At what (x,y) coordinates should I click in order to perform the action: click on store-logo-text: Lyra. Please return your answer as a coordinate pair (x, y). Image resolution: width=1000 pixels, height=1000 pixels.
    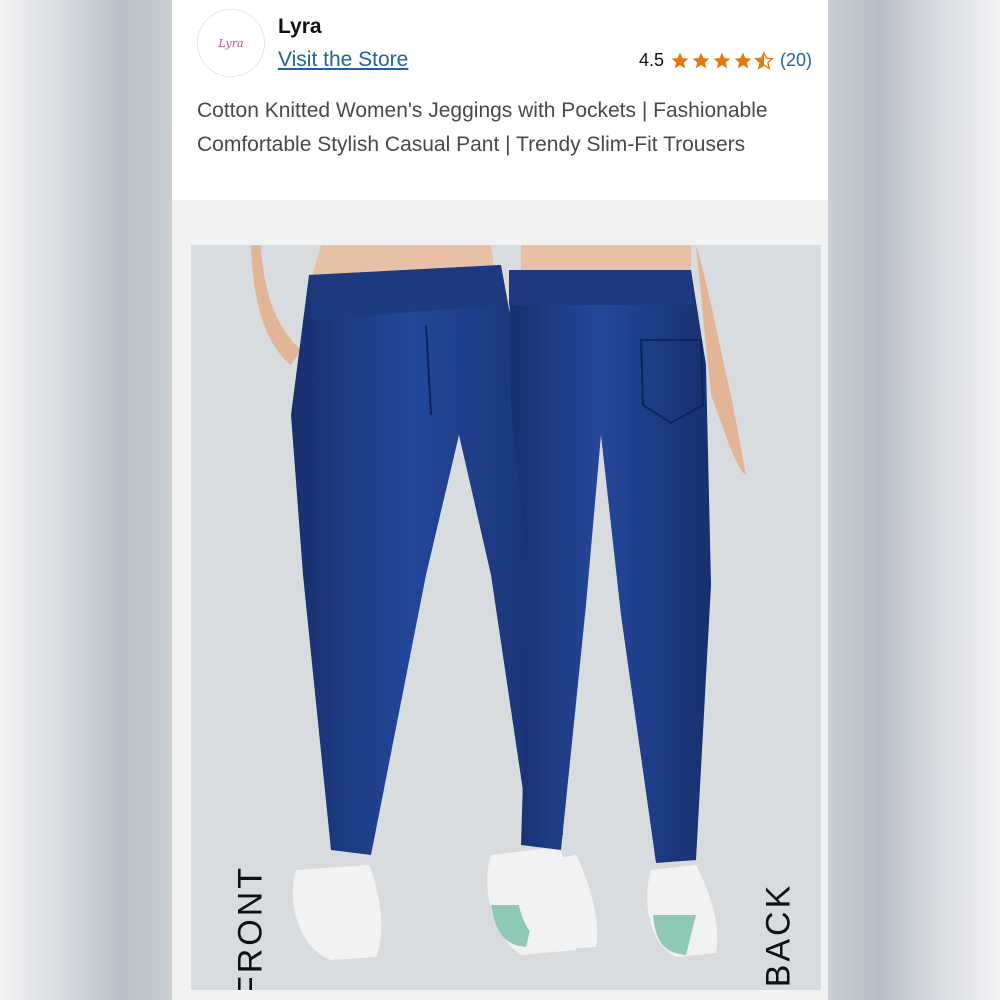
    Looking at the image, I should click on (231, 43).